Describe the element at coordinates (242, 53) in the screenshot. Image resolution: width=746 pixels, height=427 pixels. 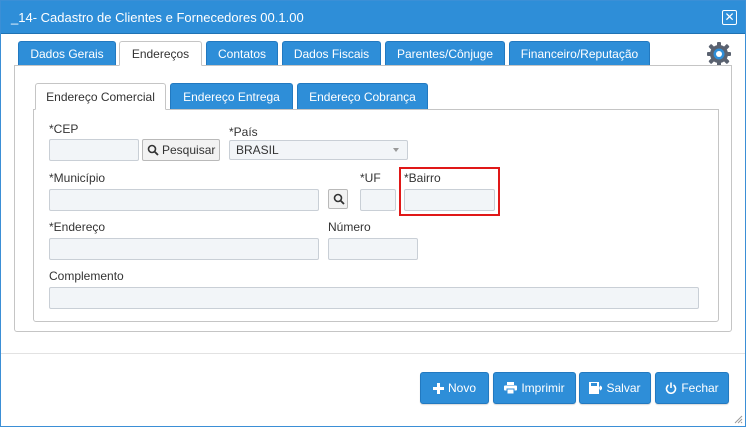
I see `tab-contatos: Contatos` at that location.